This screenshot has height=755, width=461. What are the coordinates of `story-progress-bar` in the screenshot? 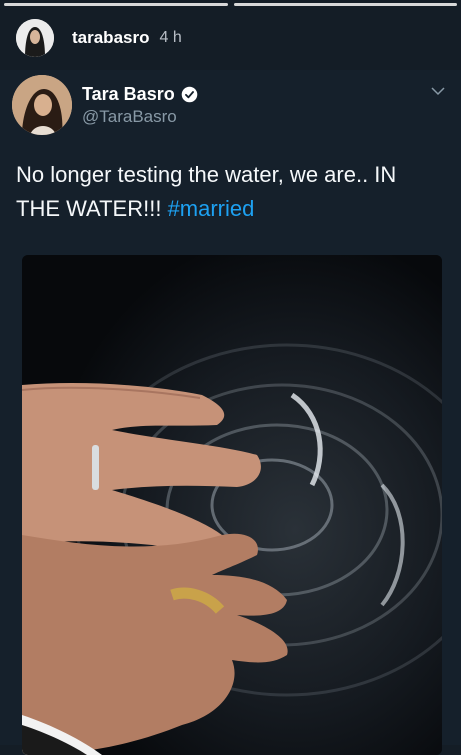 It's located at (230, 4).